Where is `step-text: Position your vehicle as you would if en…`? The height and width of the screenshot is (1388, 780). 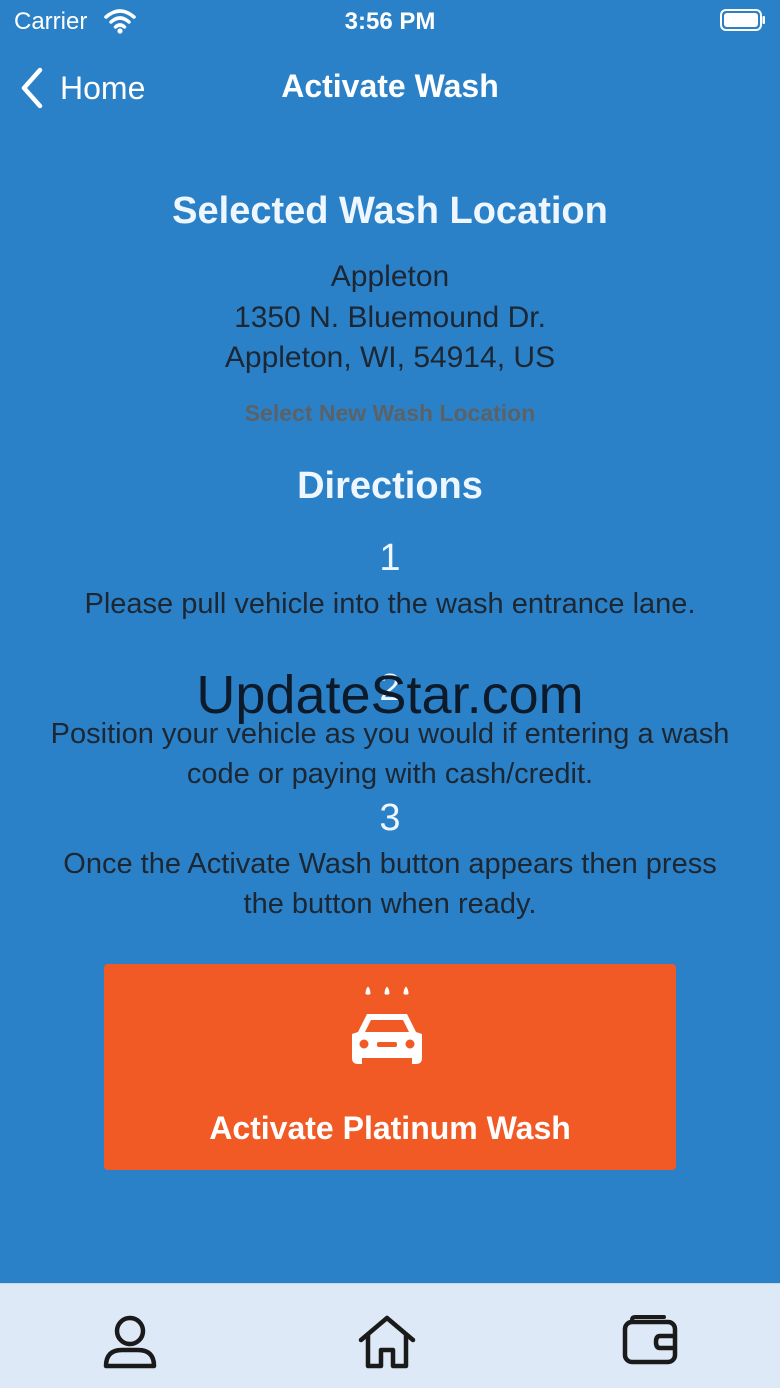 step-text: Position your vehicle as you would if en… is located at coordinates (390, 754).